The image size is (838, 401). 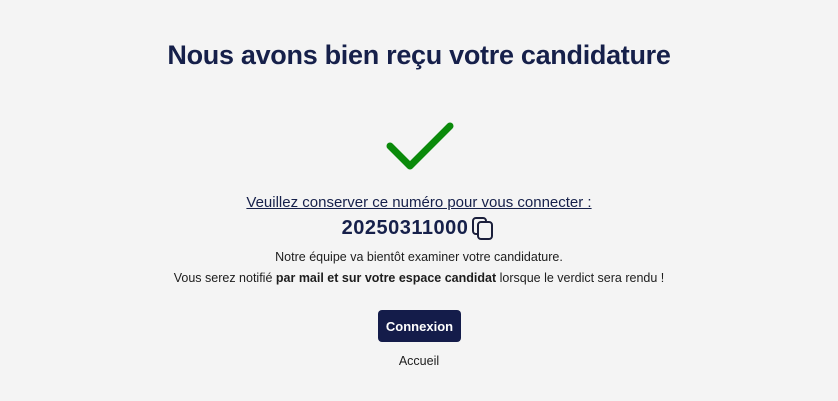 I want to click on reference-number: 20250311000, so click(x=405, y=227).